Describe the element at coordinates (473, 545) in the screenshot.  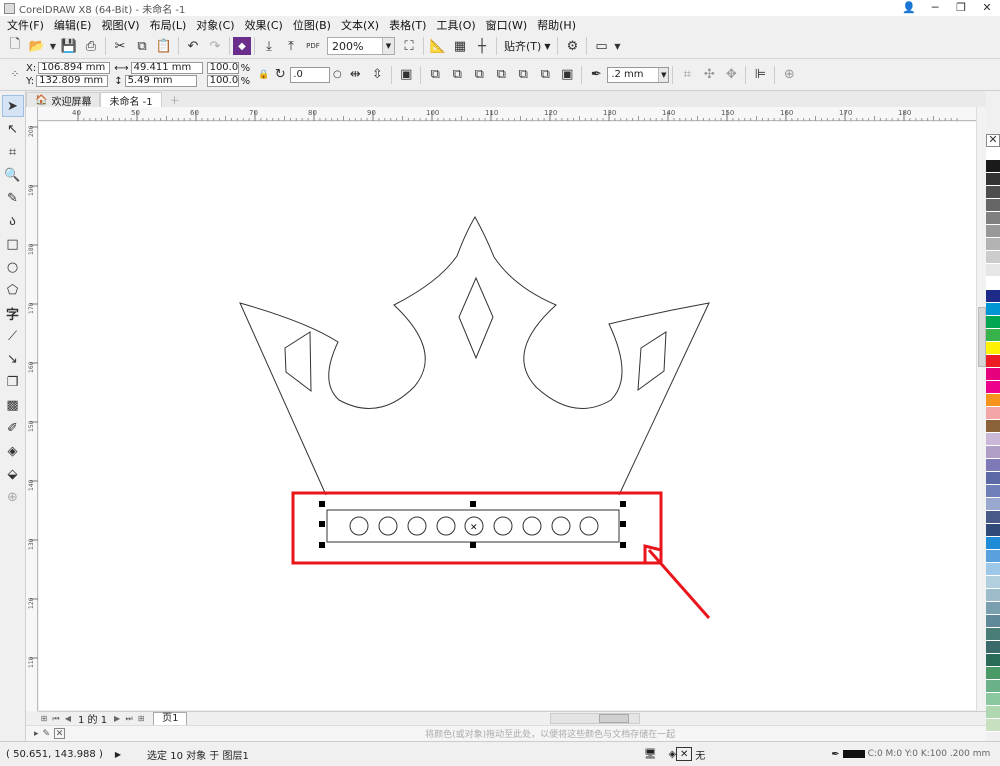
I see `handle-bottom-center` at that location.